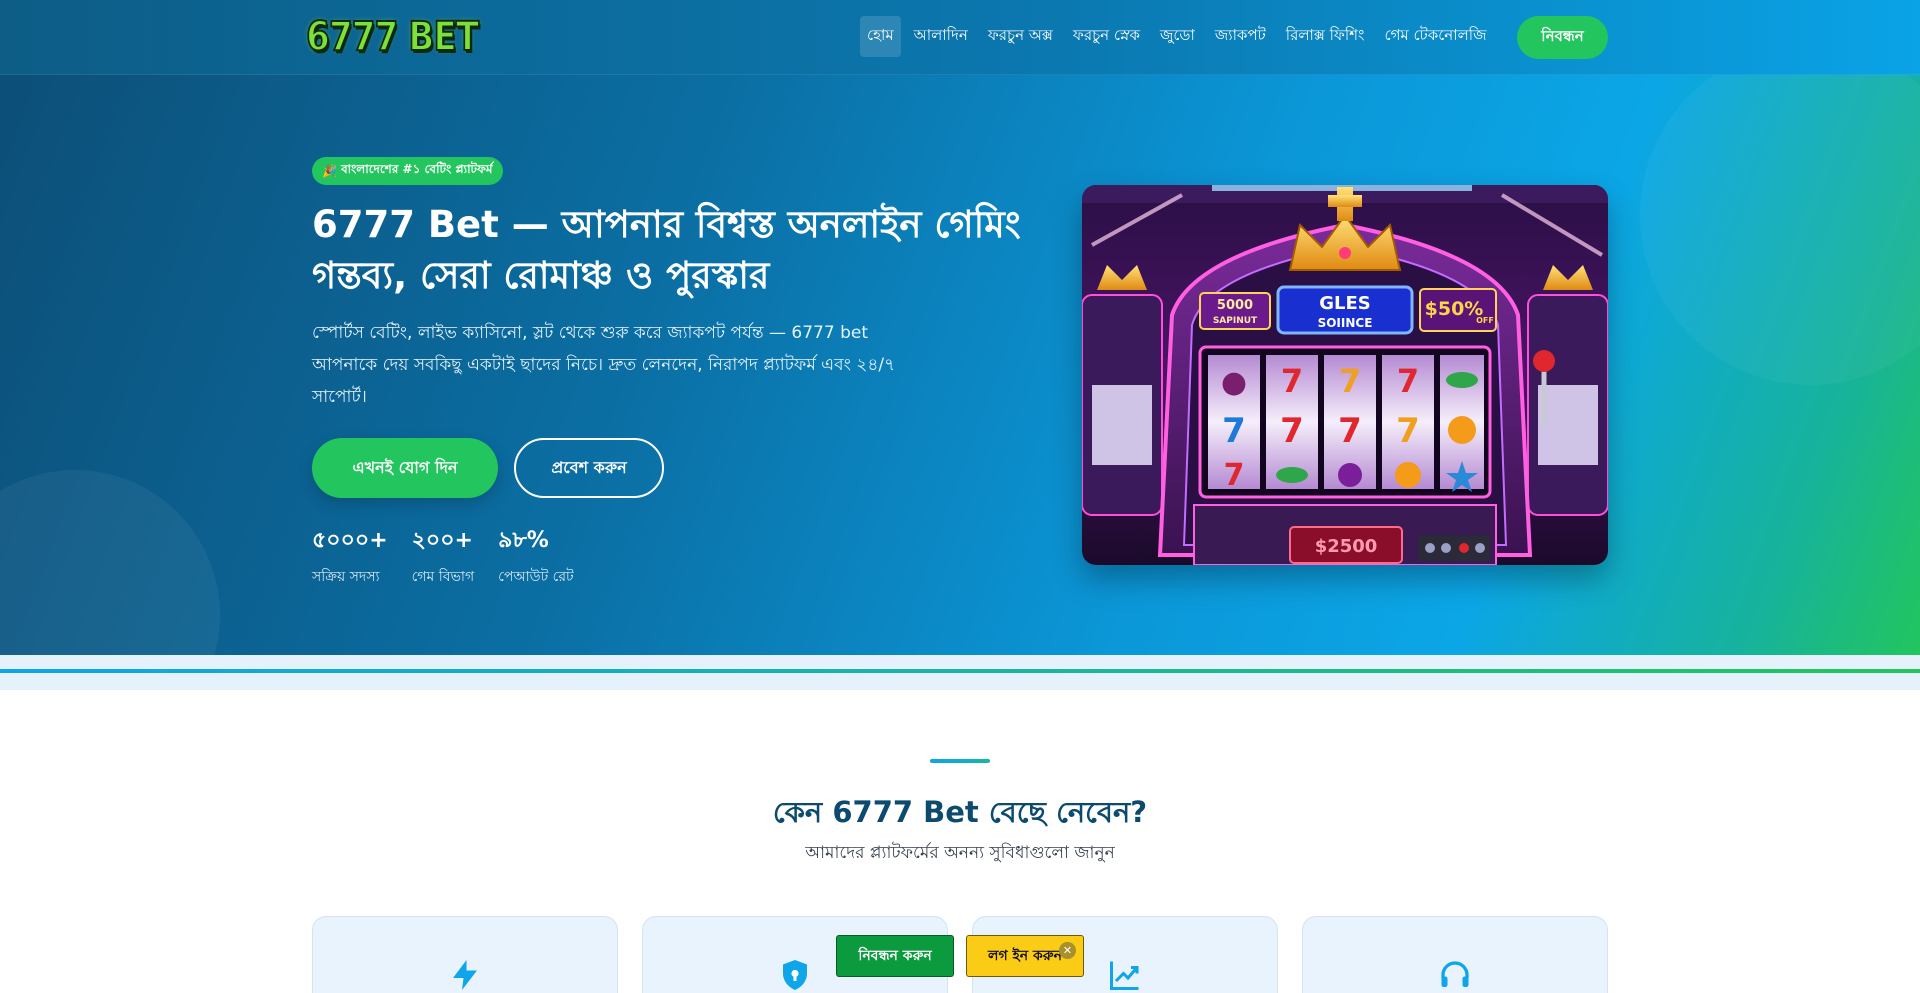  Describe the element at coordinates (405, 468) in the screenshot. I see `join-now-button: এখনই যোগ দিন` at that location.